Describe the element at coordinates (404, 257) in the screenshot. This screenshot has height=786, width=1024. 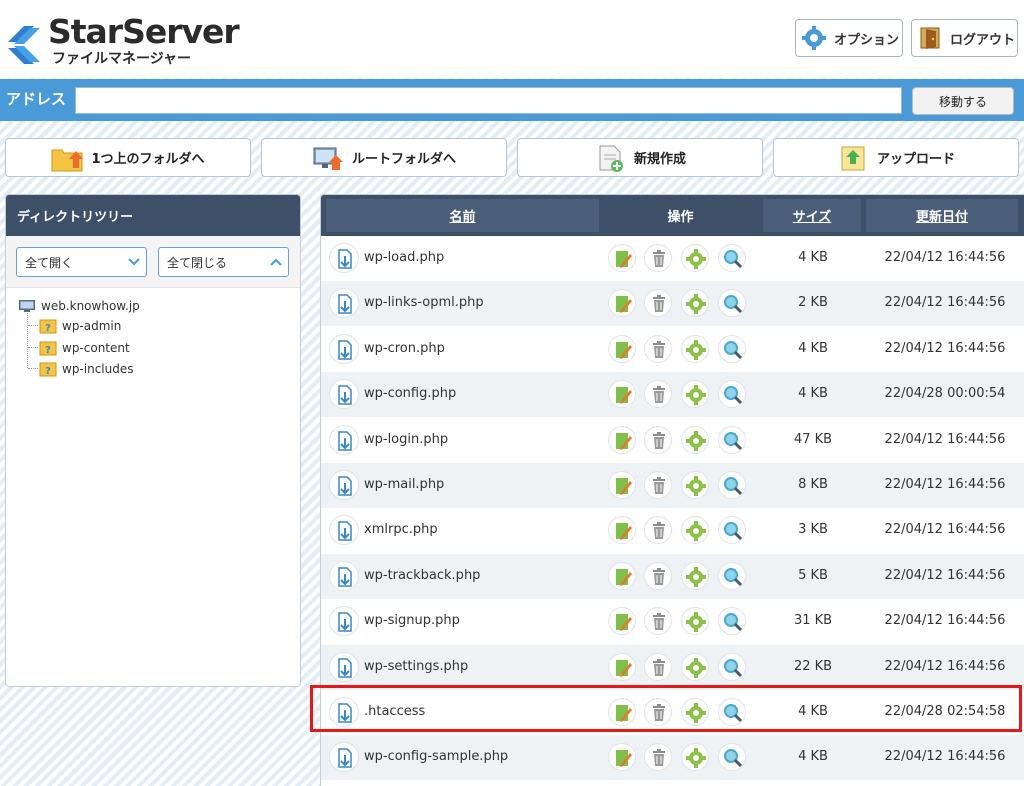
I see `file-name: wp-load.php` at that location.